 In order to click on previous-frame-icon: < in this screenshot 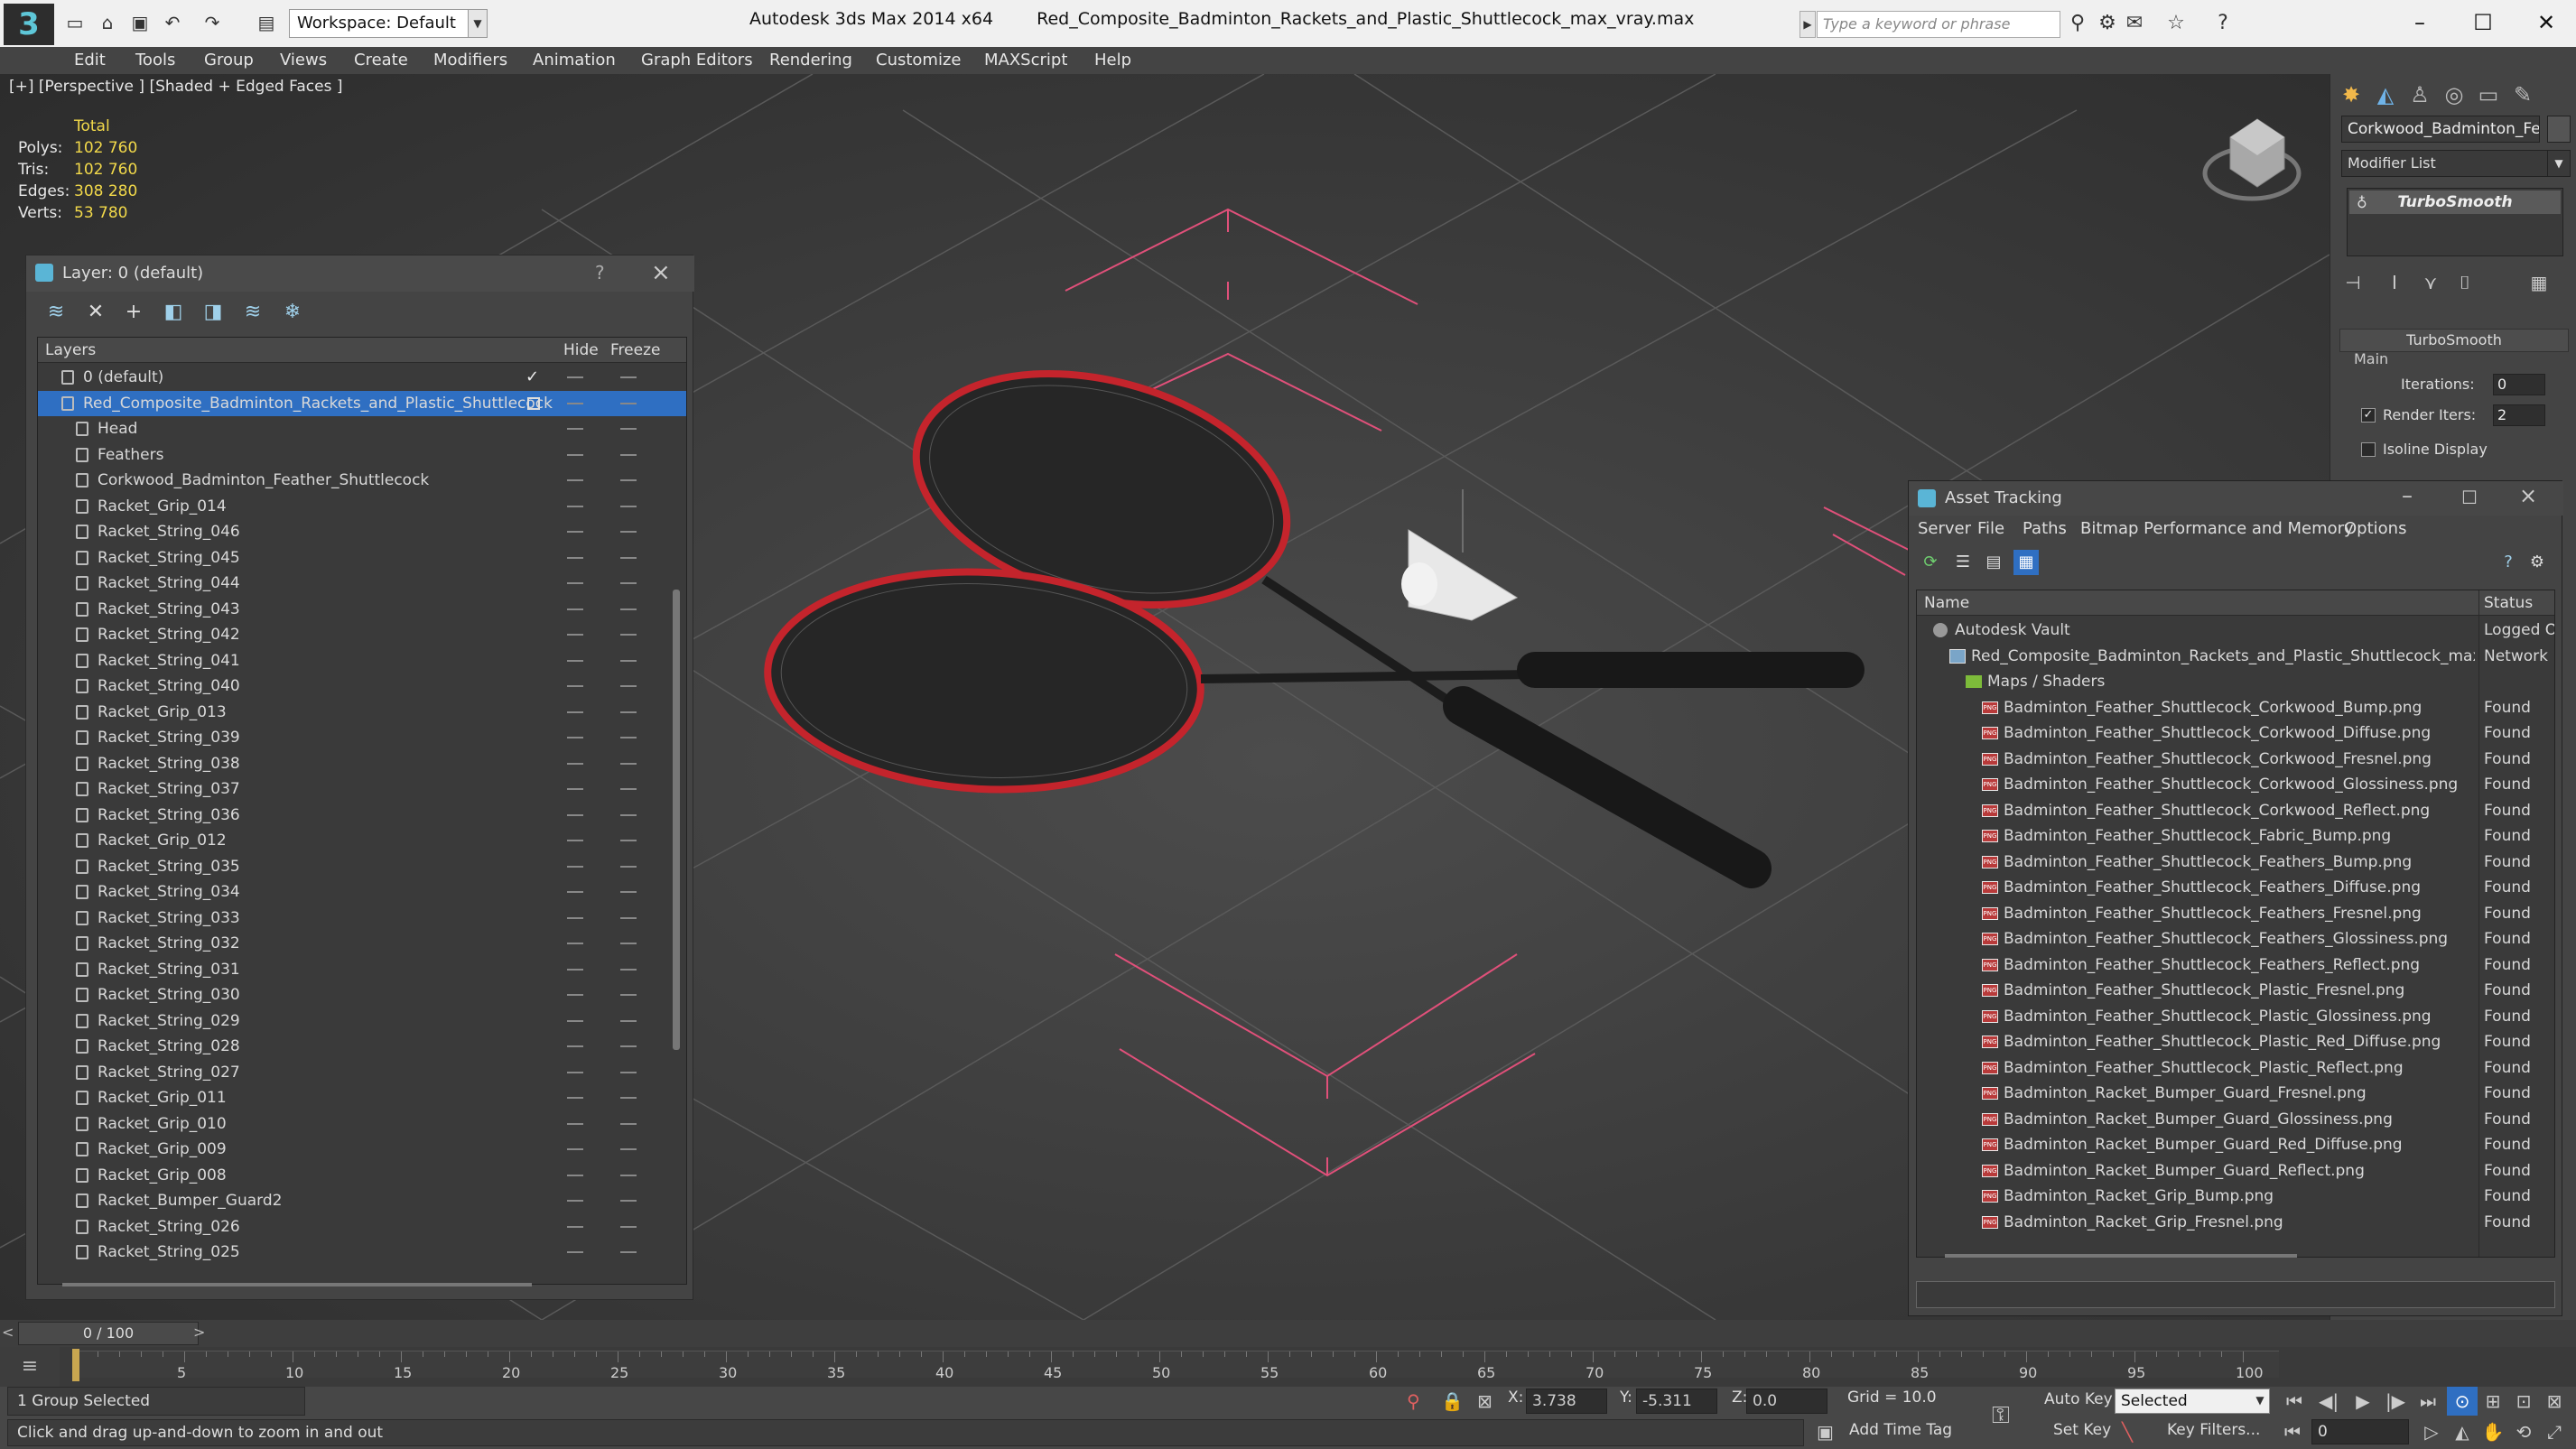, I will do `click(8, 1332)`.